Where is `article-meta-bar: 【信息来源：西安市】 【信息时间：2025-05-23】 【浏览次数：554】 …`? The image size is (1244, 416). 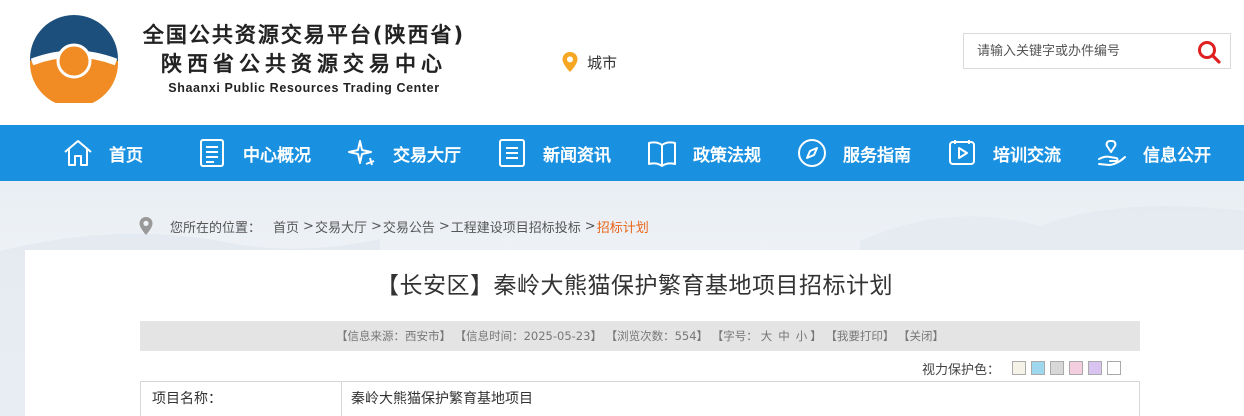 article-meta-bar: 【信息来源：西安市】 【信息时间：2025-05-23】 【浏览次数：554】 … is located at coordinates (640, 336).